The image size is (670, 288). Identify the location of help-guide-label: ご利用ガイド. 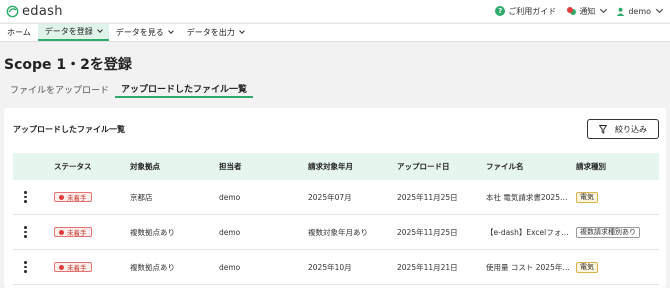
(532, 11).